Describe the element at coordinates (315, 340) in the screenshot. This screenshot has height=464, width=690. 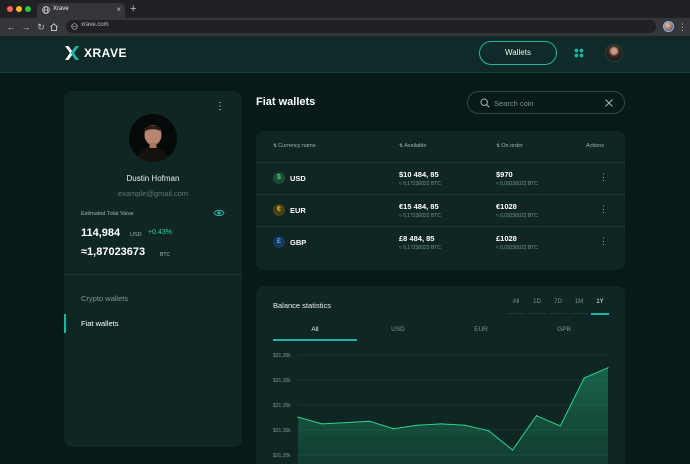
I see `currency-tab-underline` at that location.